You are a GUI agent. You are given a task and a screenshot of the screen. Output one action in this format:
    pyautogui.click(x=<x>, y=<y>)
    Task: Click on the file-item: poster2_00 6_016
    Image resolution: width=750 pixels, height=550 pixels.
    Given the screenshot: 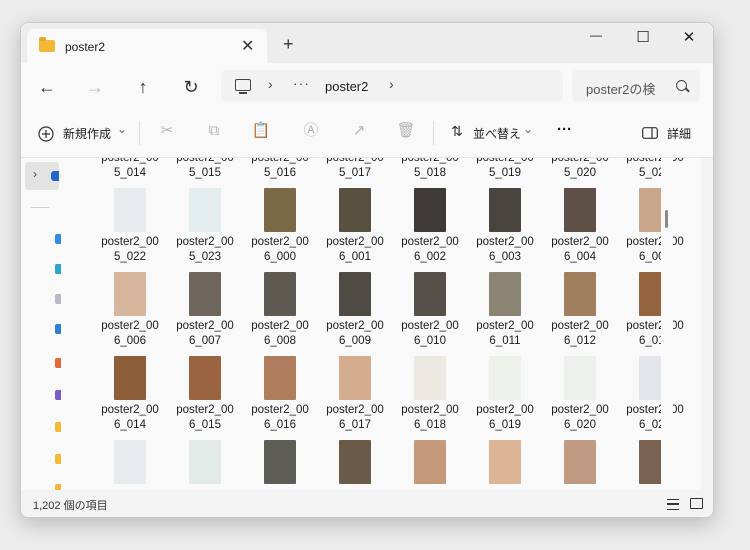 What is the action you would take?
    pyautogui.click(x=280, y=394)
    